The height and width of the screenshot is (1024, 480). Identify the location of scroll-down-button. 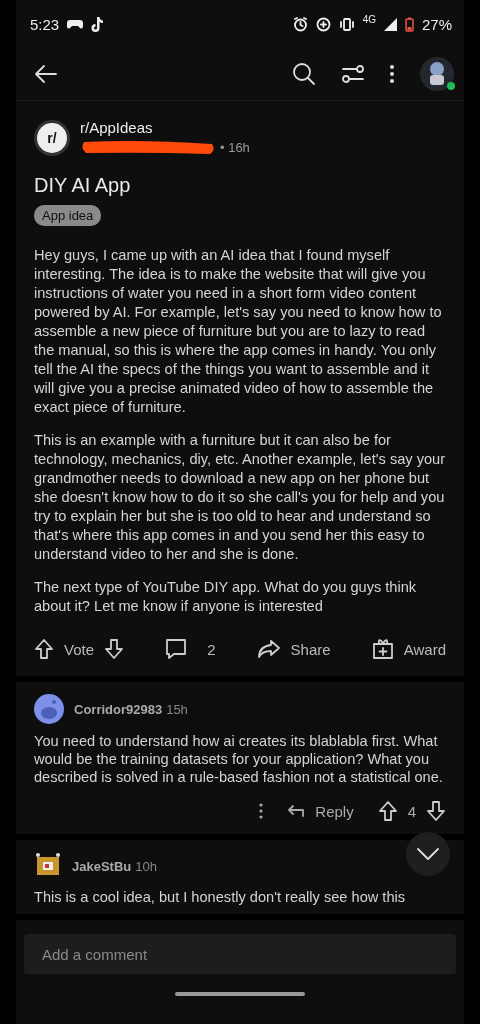
(428, 854).